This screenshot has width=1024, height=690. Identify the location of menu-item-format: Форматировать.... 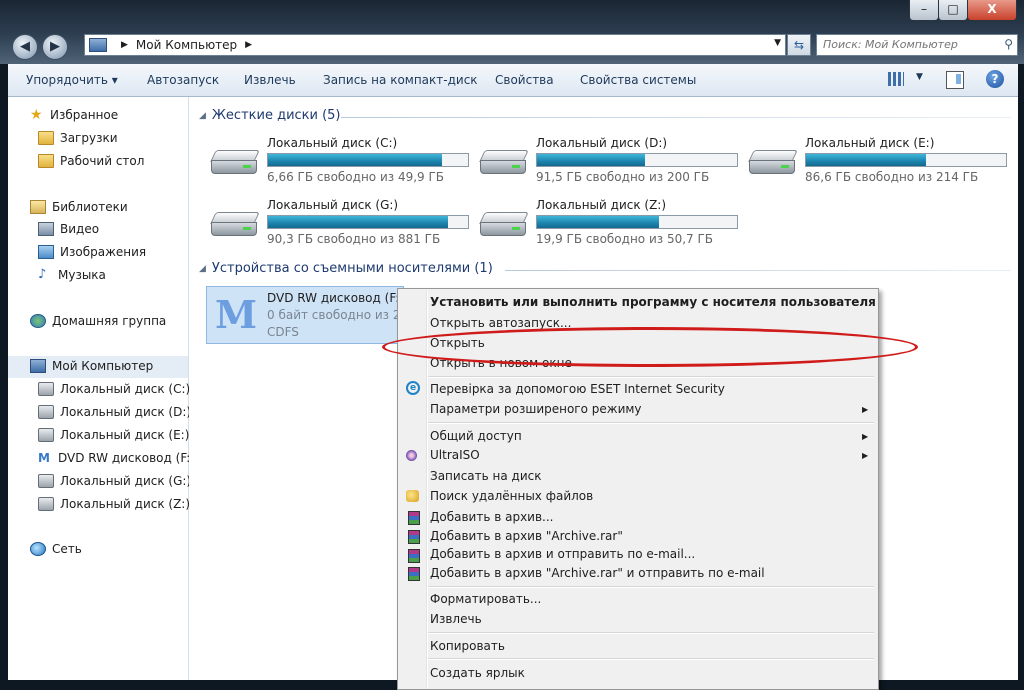
(485, 599).